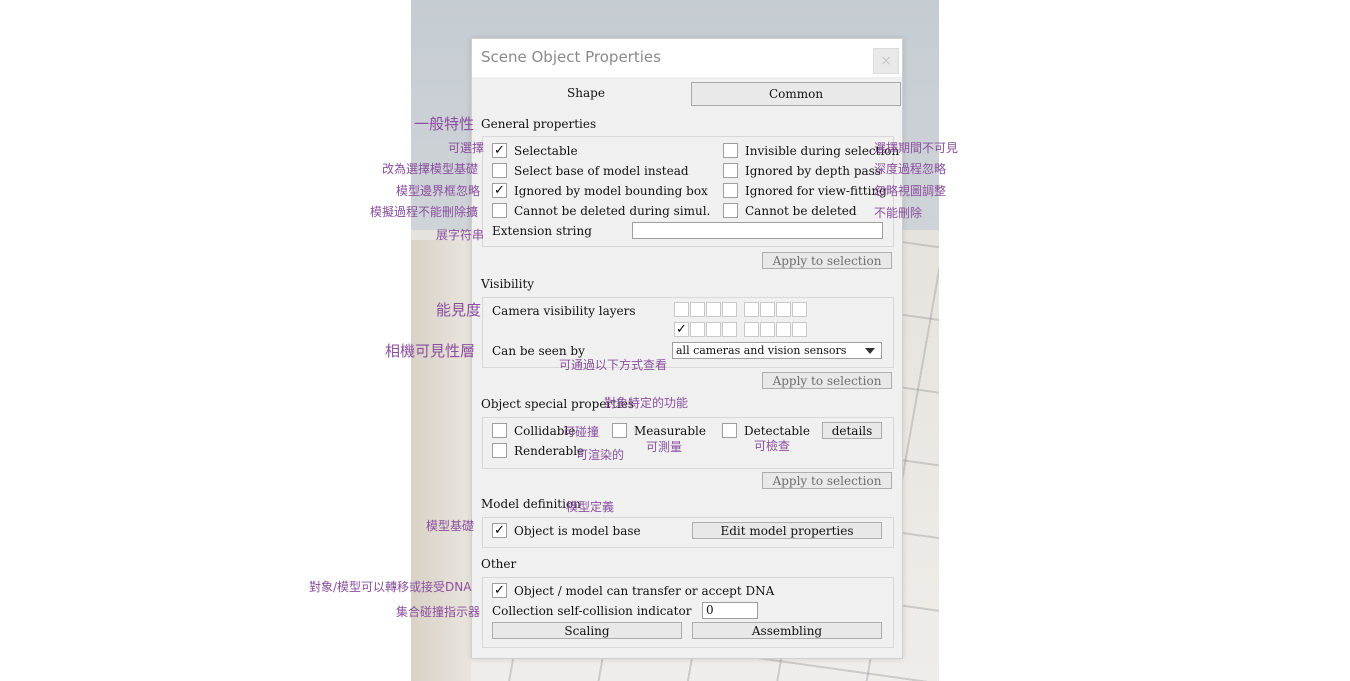  Describe the element at coordinates (459, 310) in the screenshot. I see `annotation-visibility: 能見度` at that location.